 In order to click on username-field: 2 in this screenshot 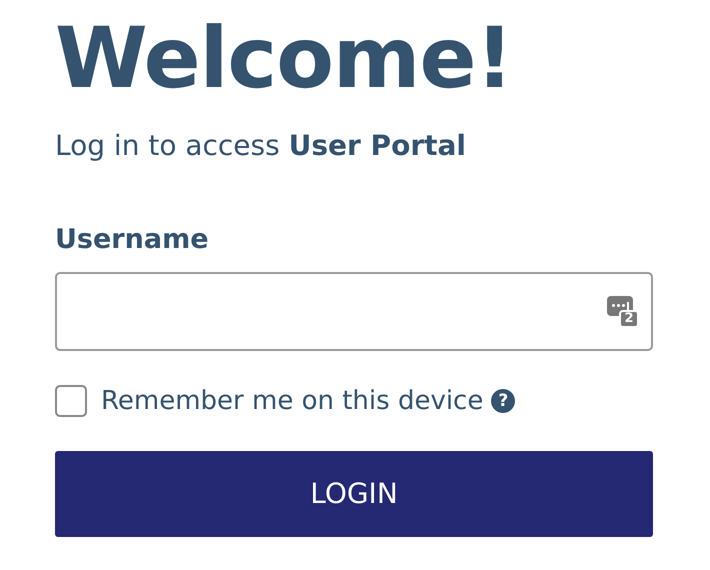, I will do `click(354, 311)`.